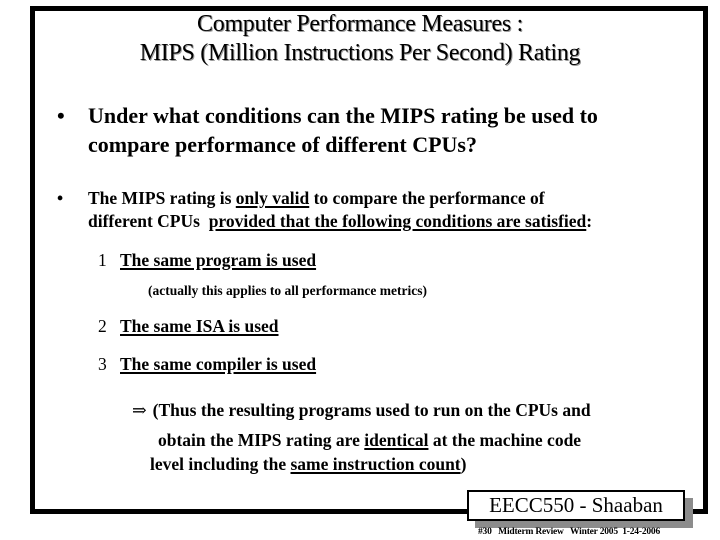 The image size is (720, 540). I want to click on condition-item: 1 The same program is used, so click(207, 260).